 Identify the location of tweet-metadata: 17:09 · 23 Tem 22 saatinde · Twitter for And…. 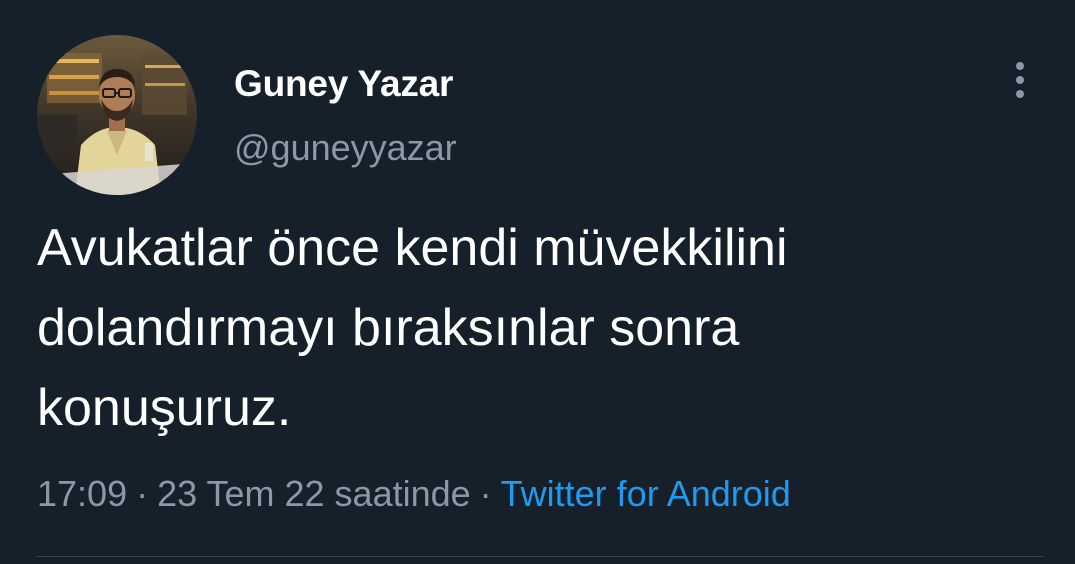
(414, 494).